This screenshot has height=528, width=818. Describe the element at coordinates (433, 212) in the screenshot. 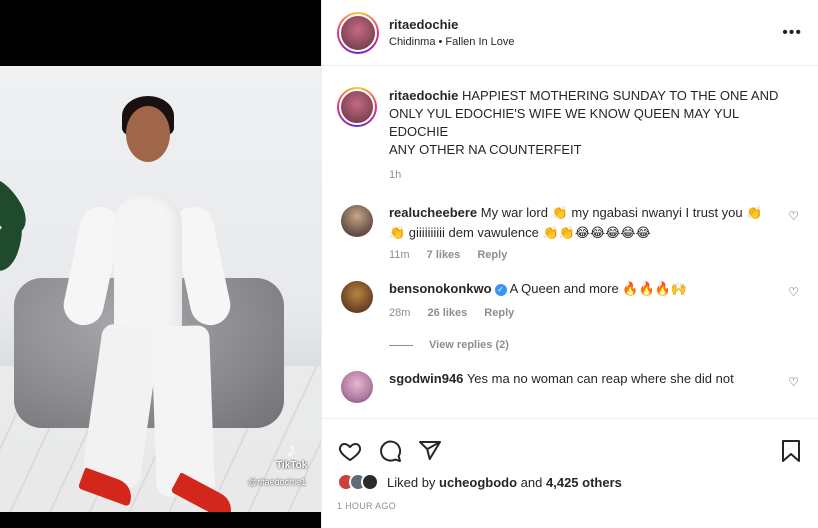

I see `commenter-username: realucheebere` at that location.